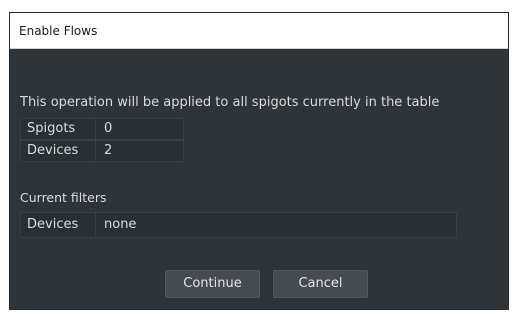  What do you see at coordinates (276, 225) in the screenshot?
I see `filter-devices-value: none` at bounding box center [276, 225].